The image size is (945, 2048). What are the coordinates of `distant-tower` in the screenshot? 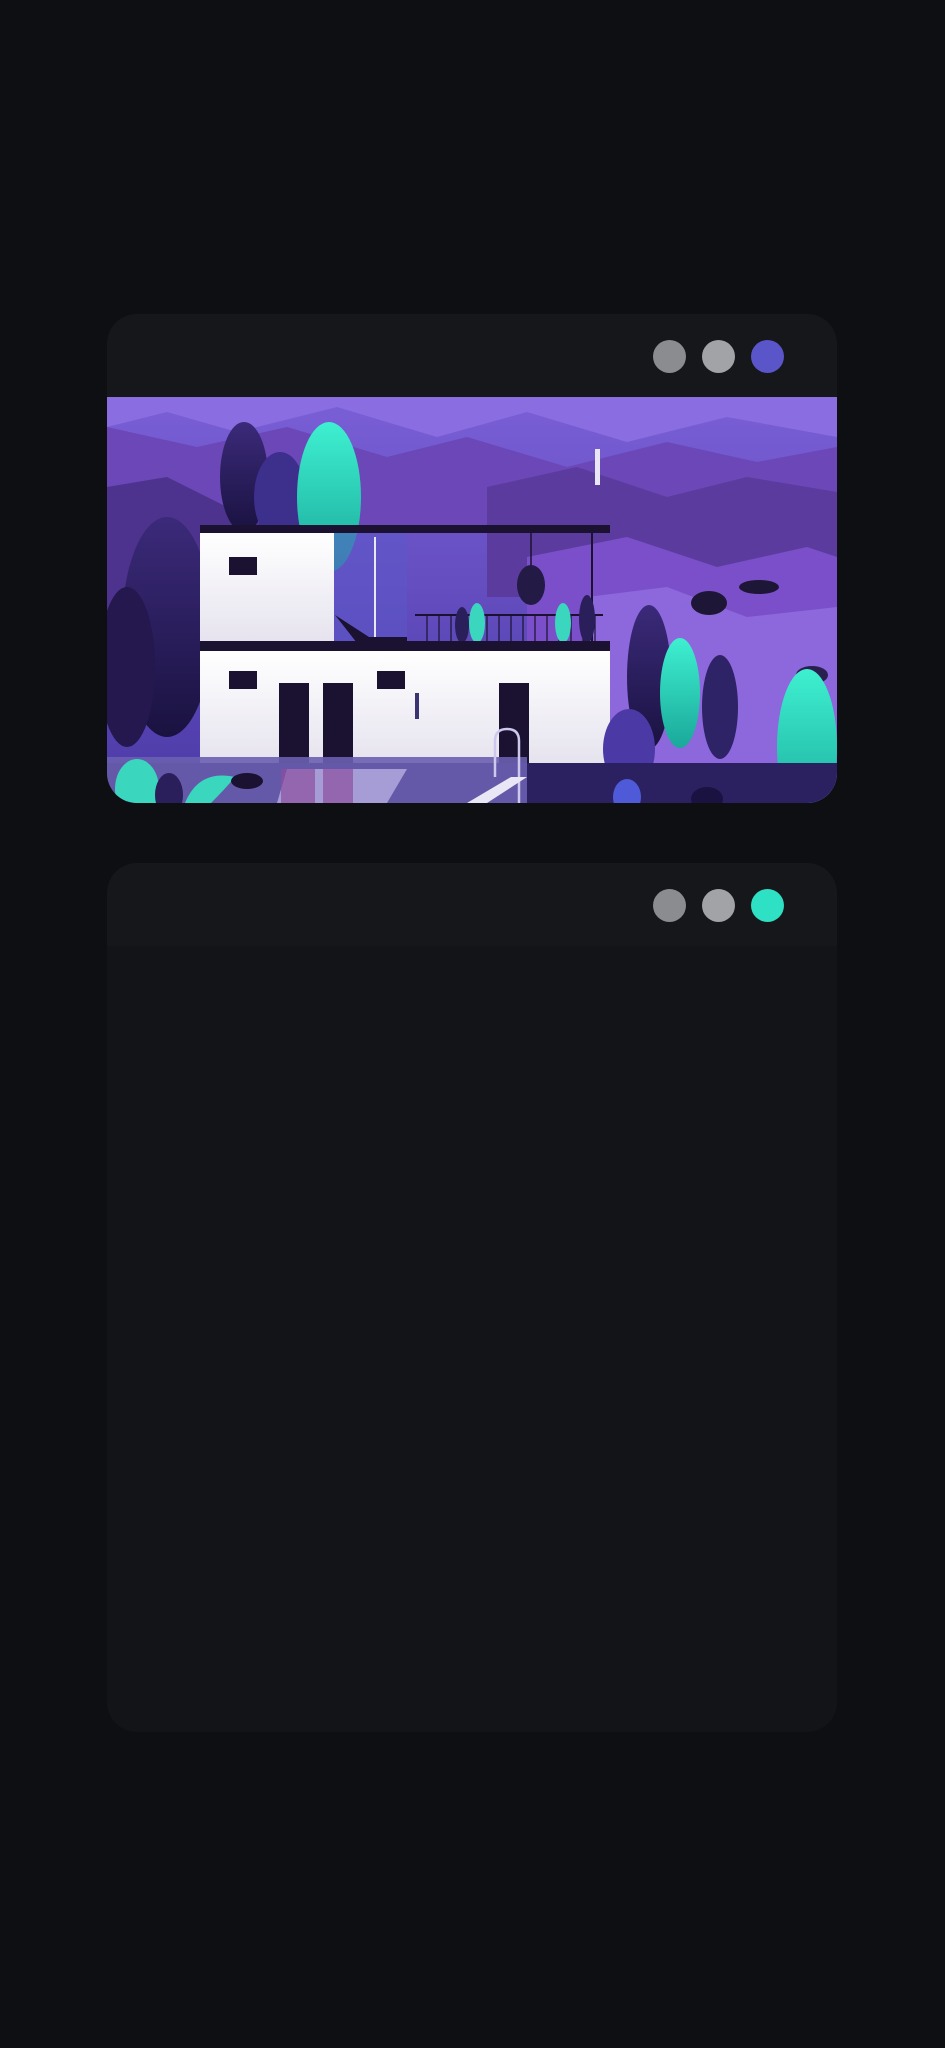 It's located at (597, 467).